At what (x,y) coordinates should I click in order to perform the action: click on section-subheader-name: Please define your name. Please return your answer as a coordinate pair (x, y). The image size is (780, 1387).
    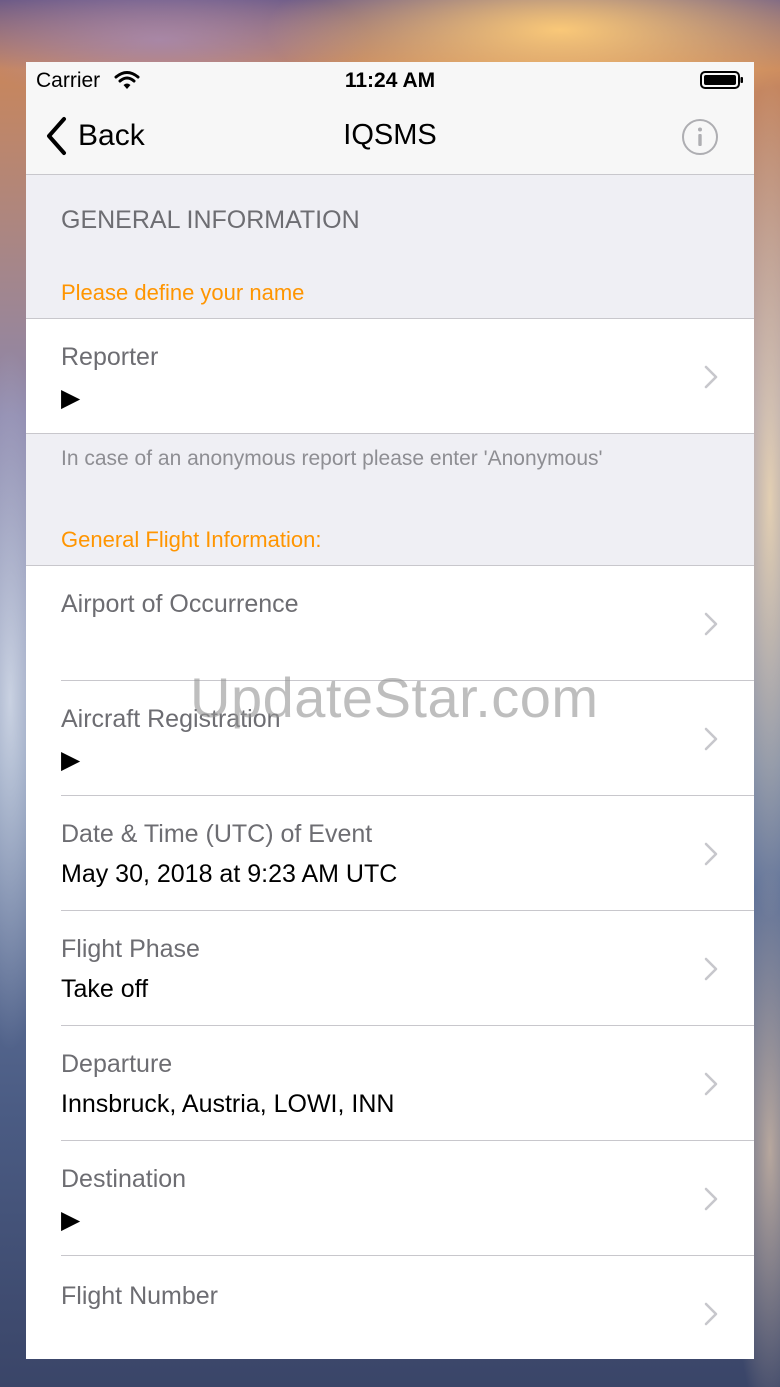
    Looking at the image, I should click on (183, 292).